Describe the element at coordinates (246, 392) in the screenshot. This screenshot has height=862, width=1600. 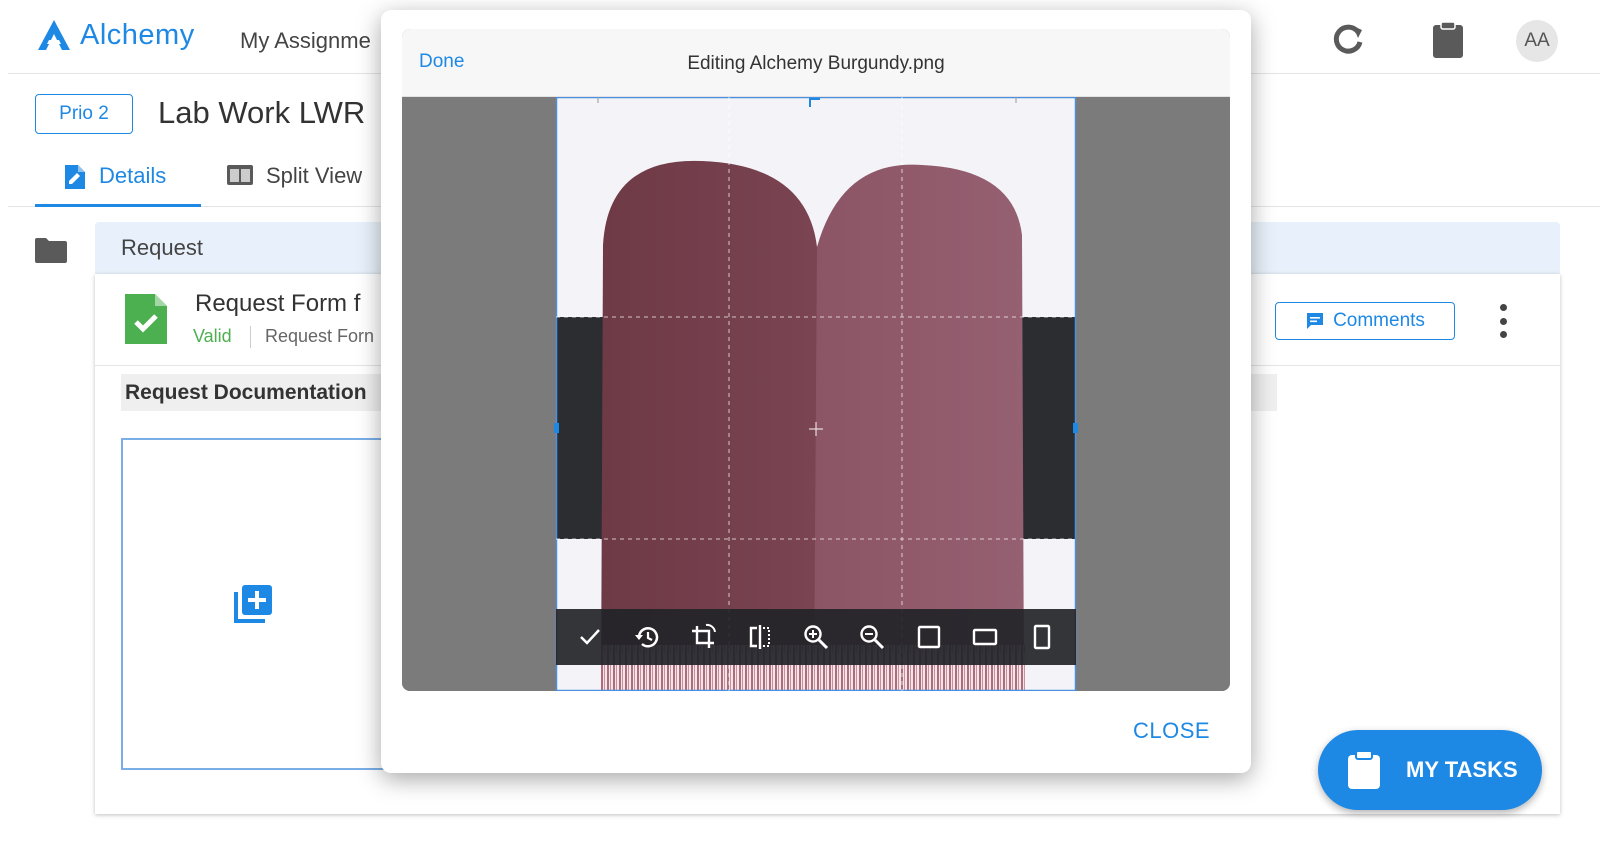
I see `documentation-label: Request Documentation` at that location.